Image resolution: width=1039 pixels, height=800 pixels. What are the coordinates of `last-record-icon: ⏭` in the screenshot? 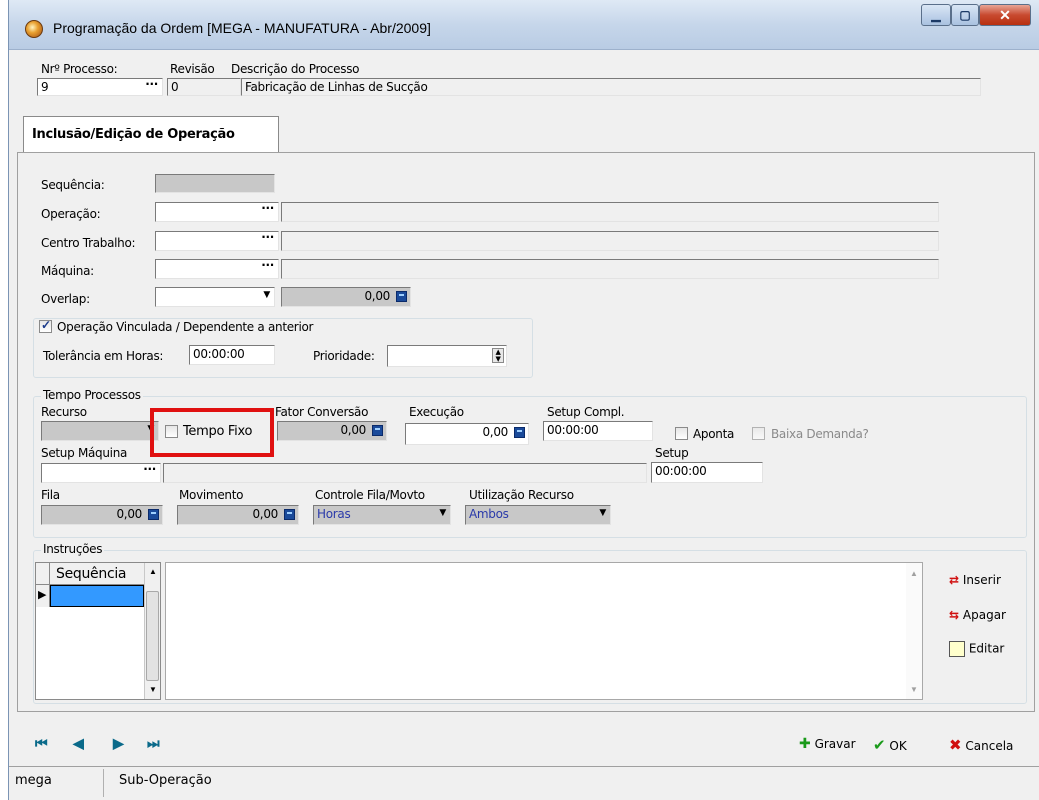 It's located at (153, 743).